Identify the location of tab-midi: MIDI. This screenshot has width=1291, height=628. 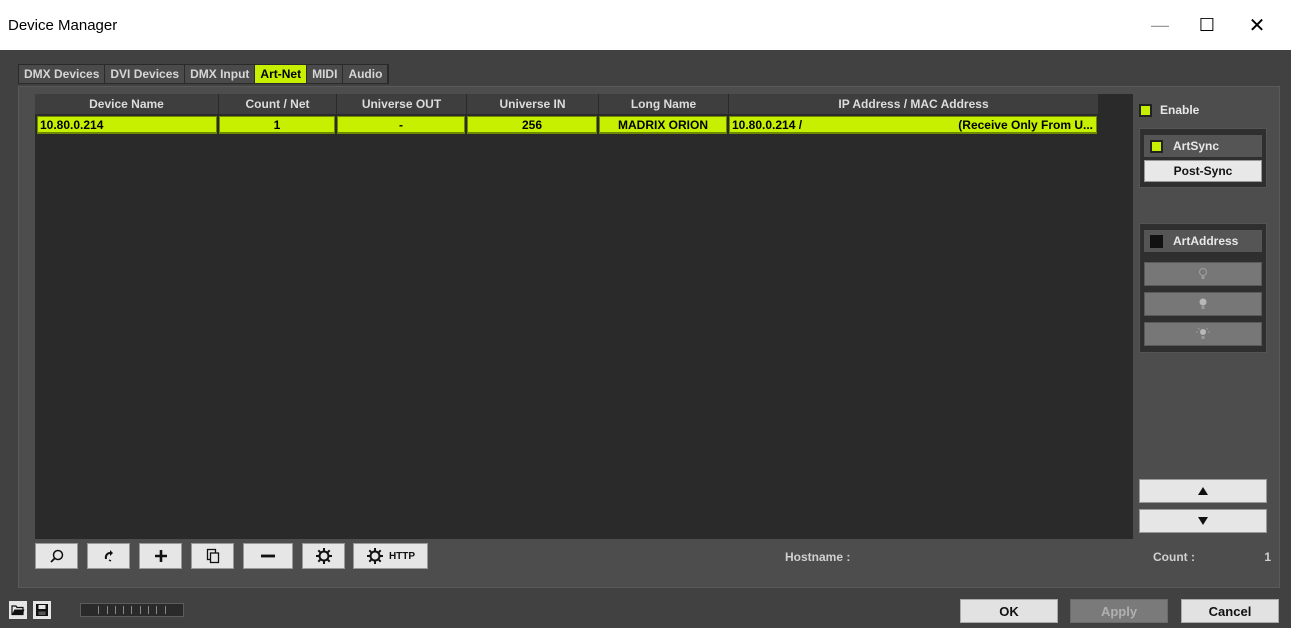
(325, 74).